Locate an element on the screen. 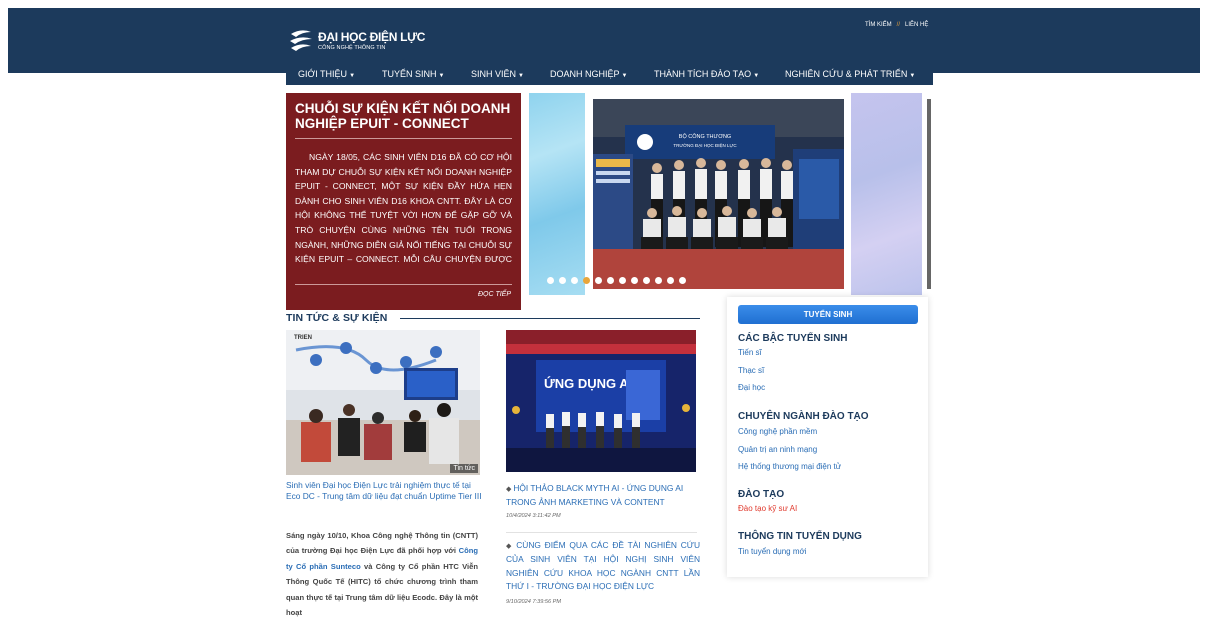 This screenshot has width=1206, height=620. hero-fade is located at coordinates (403, 288).